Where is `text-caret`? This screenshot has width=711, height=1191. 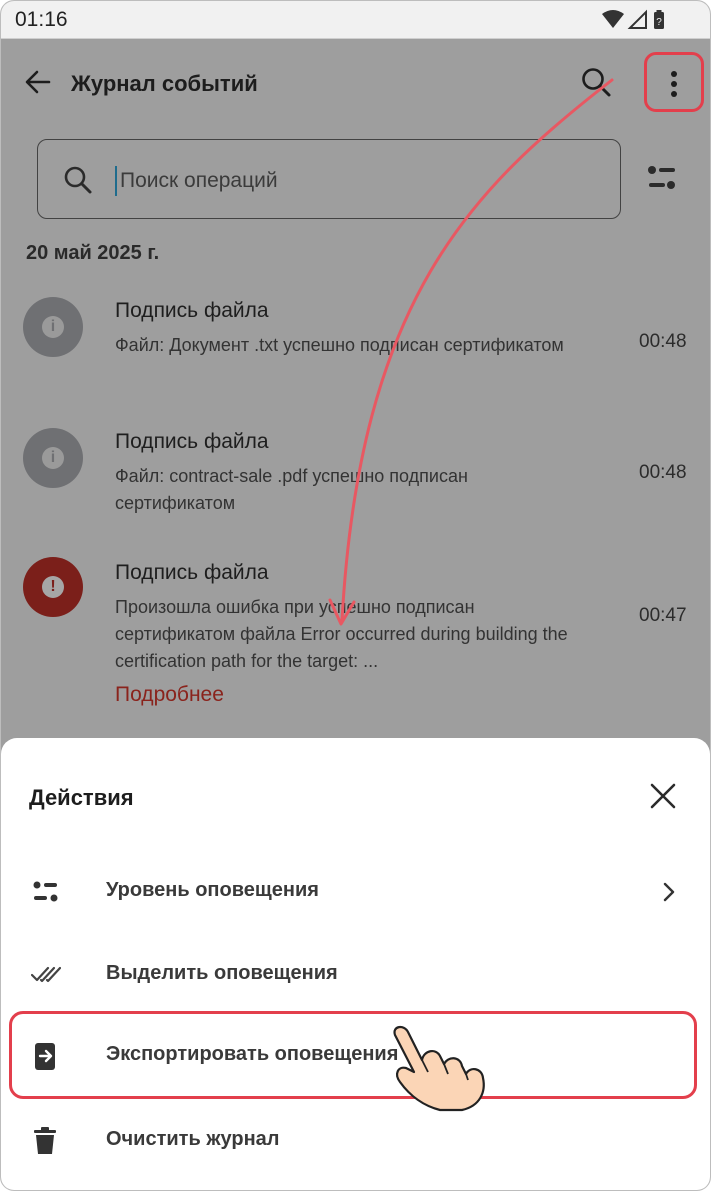
text-caret is located at coordinates (116, 181).